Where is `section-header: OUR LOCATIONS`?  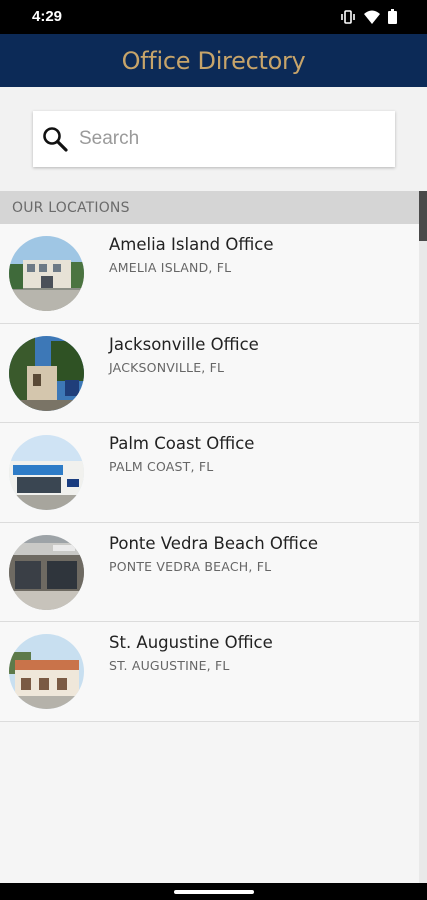 section-header: OUR LOCATIONS is located at coordinates (209, 207).